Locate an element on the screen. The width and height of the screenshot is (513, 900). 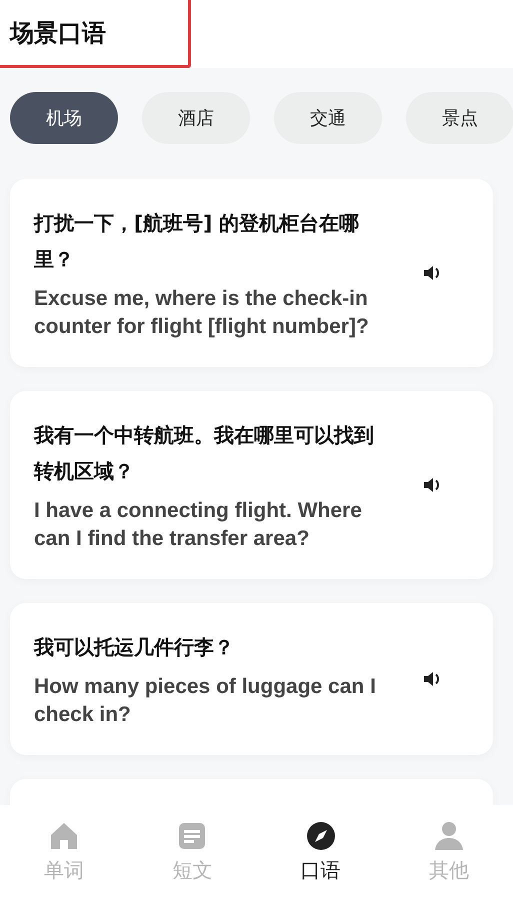
category-tab: 酒店 is located at coordinates (196, 118).